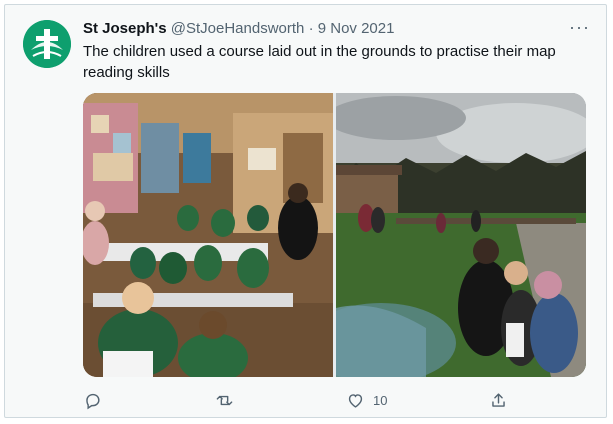 Image resolution: width=613 pixels, height=424 pixels. What do you see at coordinates (333, 402) in the screenshot?
I see `tweet-actions: 10` at bounding box center [333, 402].